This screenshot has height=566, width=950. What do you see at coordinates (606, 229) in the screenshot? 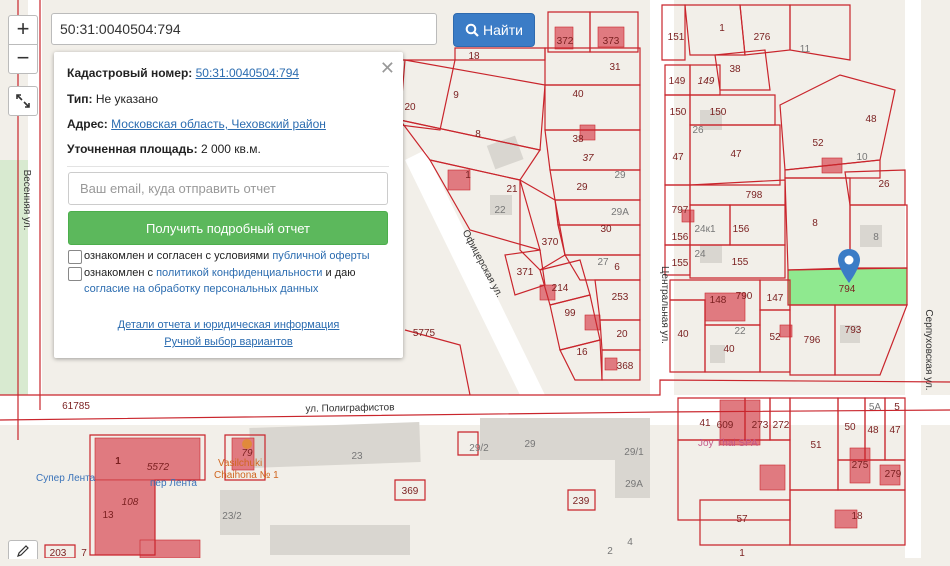
I see `parcel-label: 30` at bounding box center [606, 229].